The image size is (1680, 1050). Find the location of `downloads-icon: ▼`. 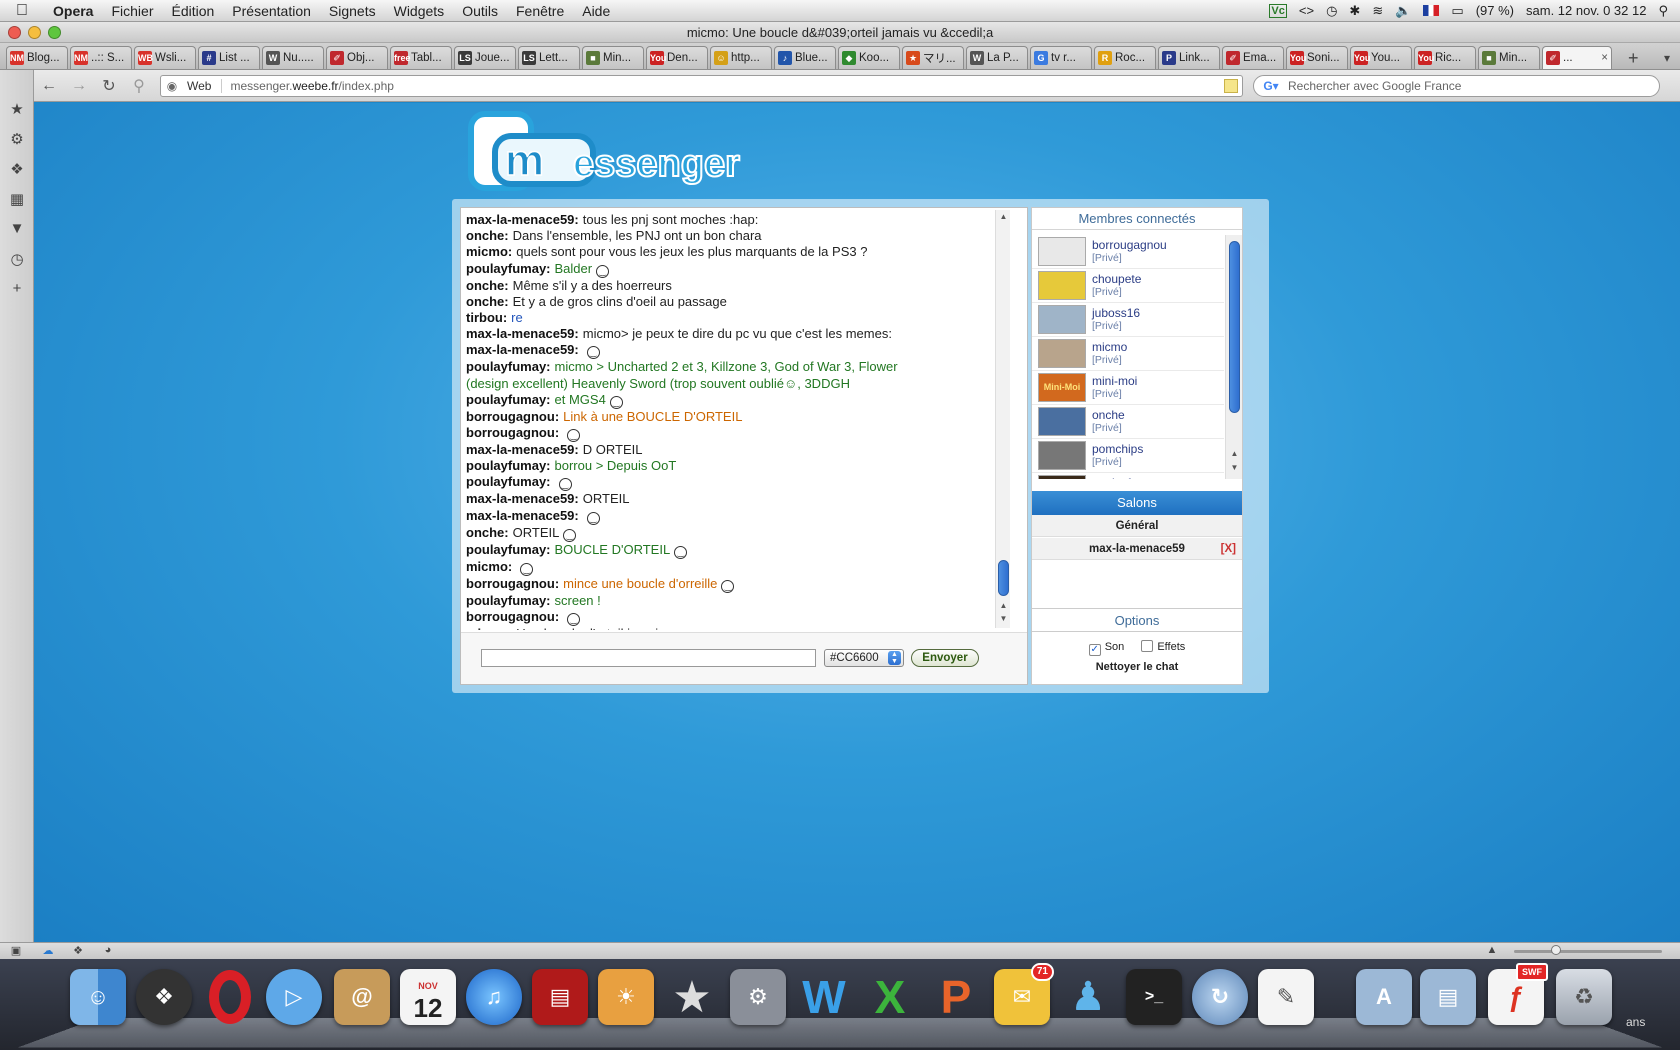

downloads-icon: ▼ is located at coordinates (17, 228).